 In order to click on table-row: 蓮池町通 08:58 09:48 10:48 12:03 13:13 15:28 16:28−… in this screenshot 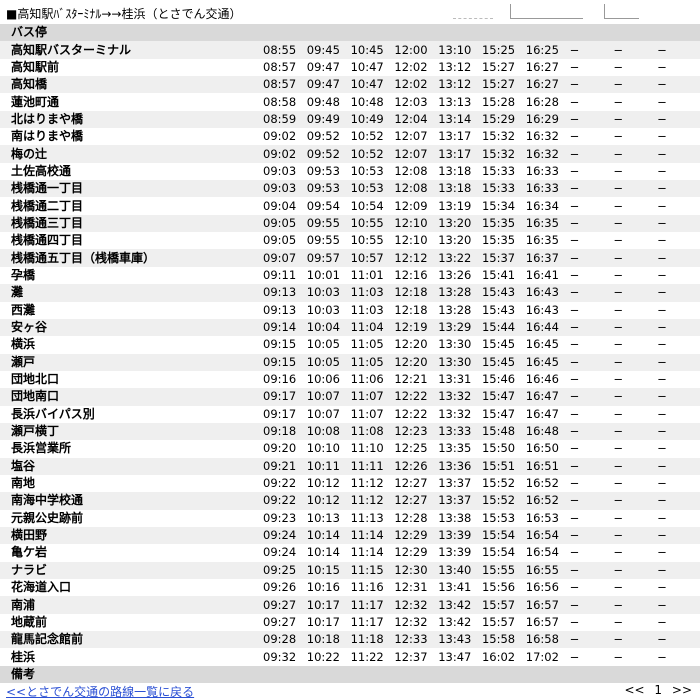, I will do `click(350, 102)`.